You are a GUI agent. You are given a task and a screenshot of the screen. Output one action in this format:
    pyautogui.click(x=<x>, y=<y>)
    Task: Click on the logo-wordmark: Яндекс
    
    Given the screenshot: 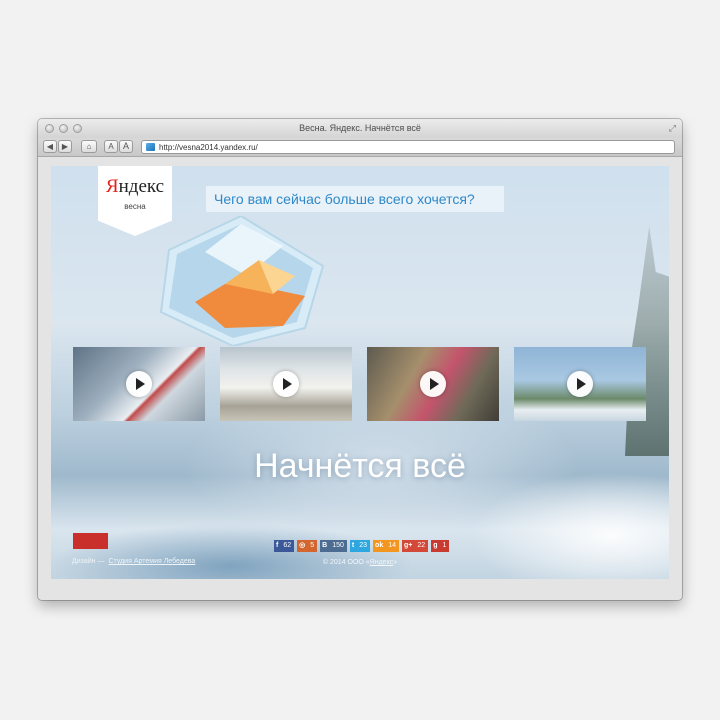 What is the action you would take?
    pyautogui.click(x=135, y=186)
    